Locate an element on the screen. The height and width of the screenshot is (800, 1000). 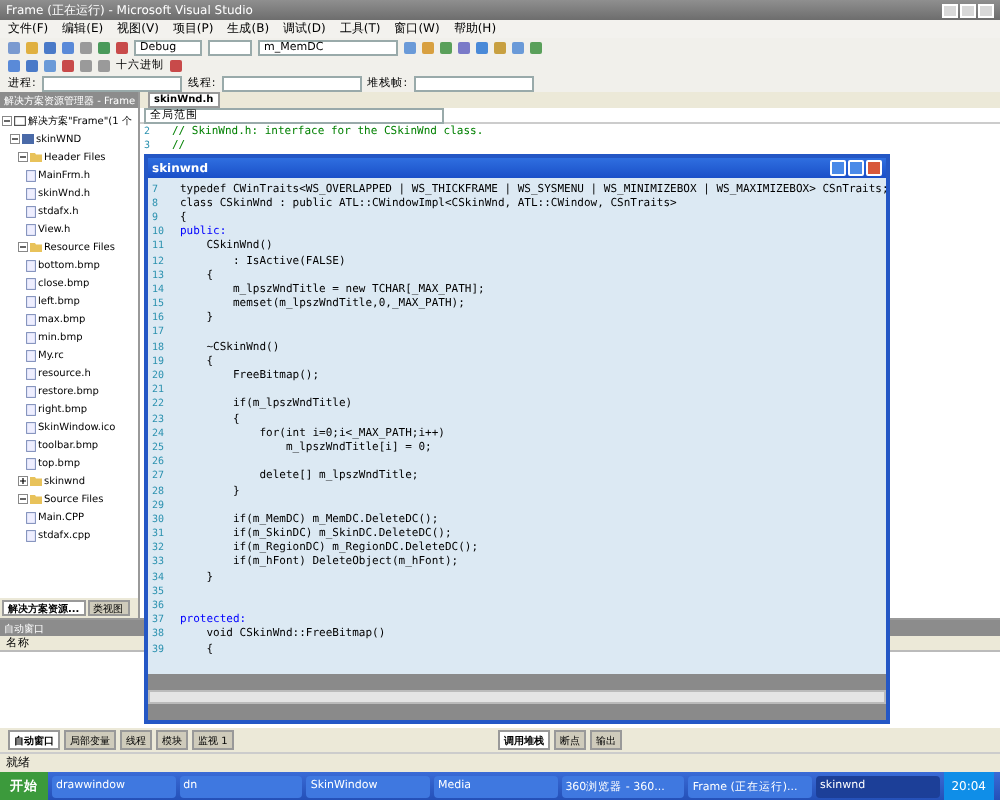
solution-icon is located at coordinates (20, 121).